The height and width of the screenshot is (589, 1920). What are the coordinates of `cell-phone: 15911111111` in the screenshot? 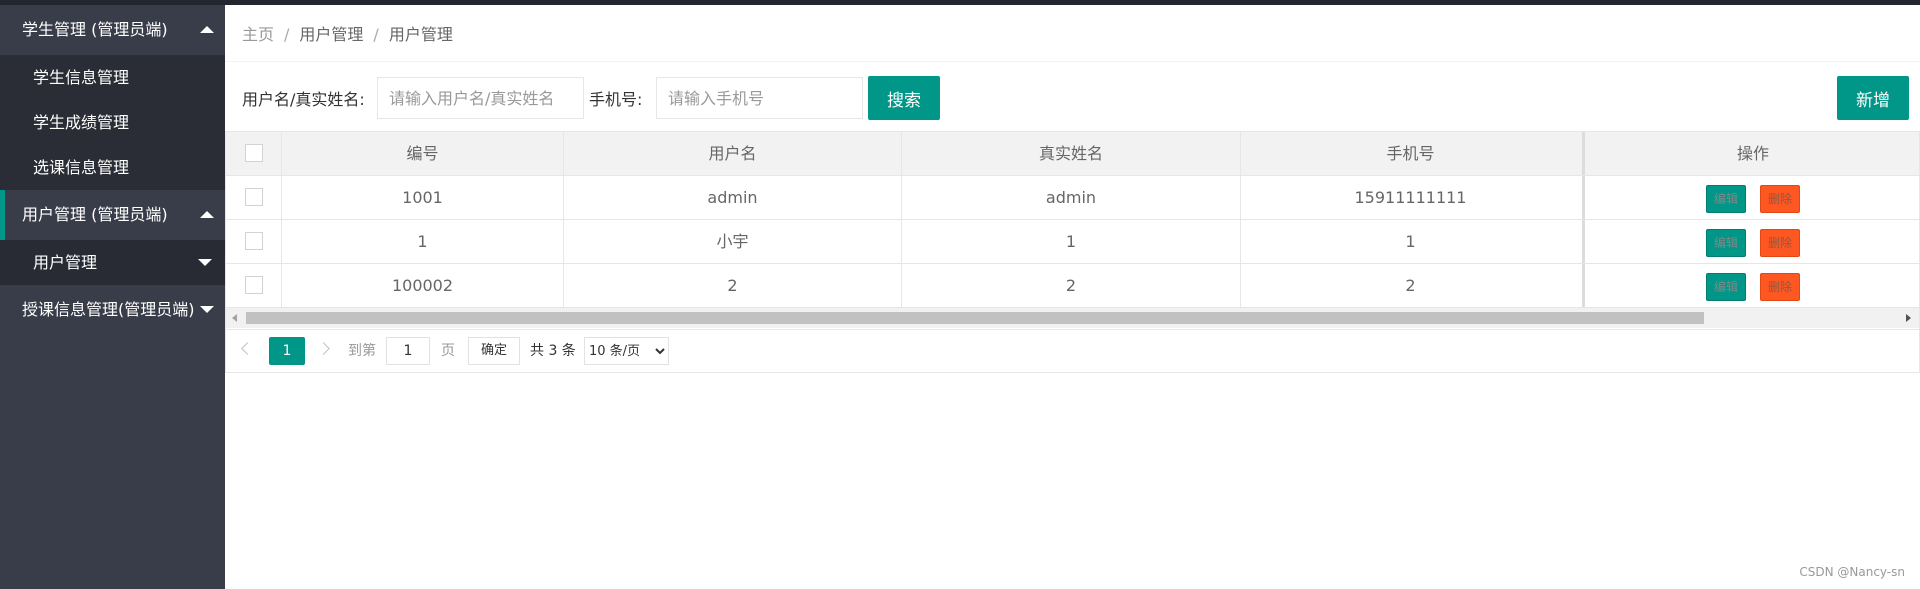 It's located at (1410, 197).